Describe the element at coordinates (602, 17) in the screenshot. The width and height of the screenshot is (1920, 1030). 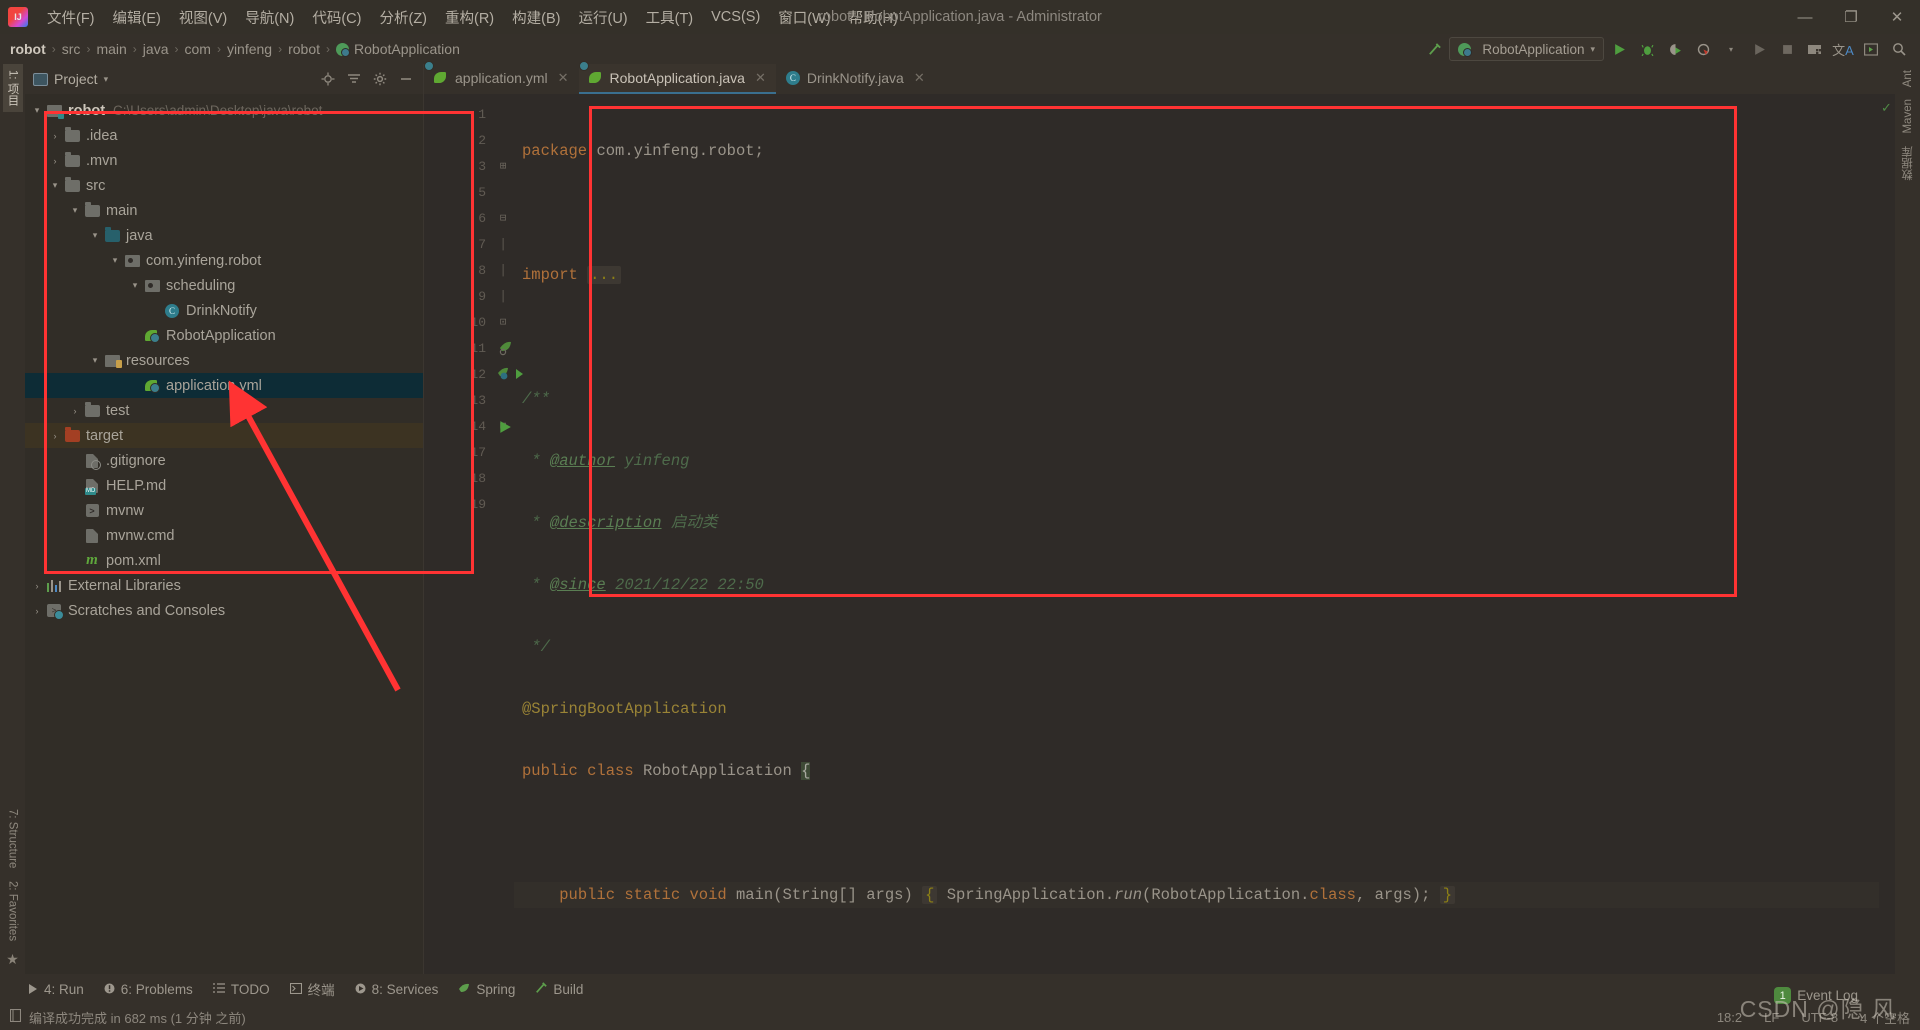
I see `menu-run: 运行(U)` at that location.